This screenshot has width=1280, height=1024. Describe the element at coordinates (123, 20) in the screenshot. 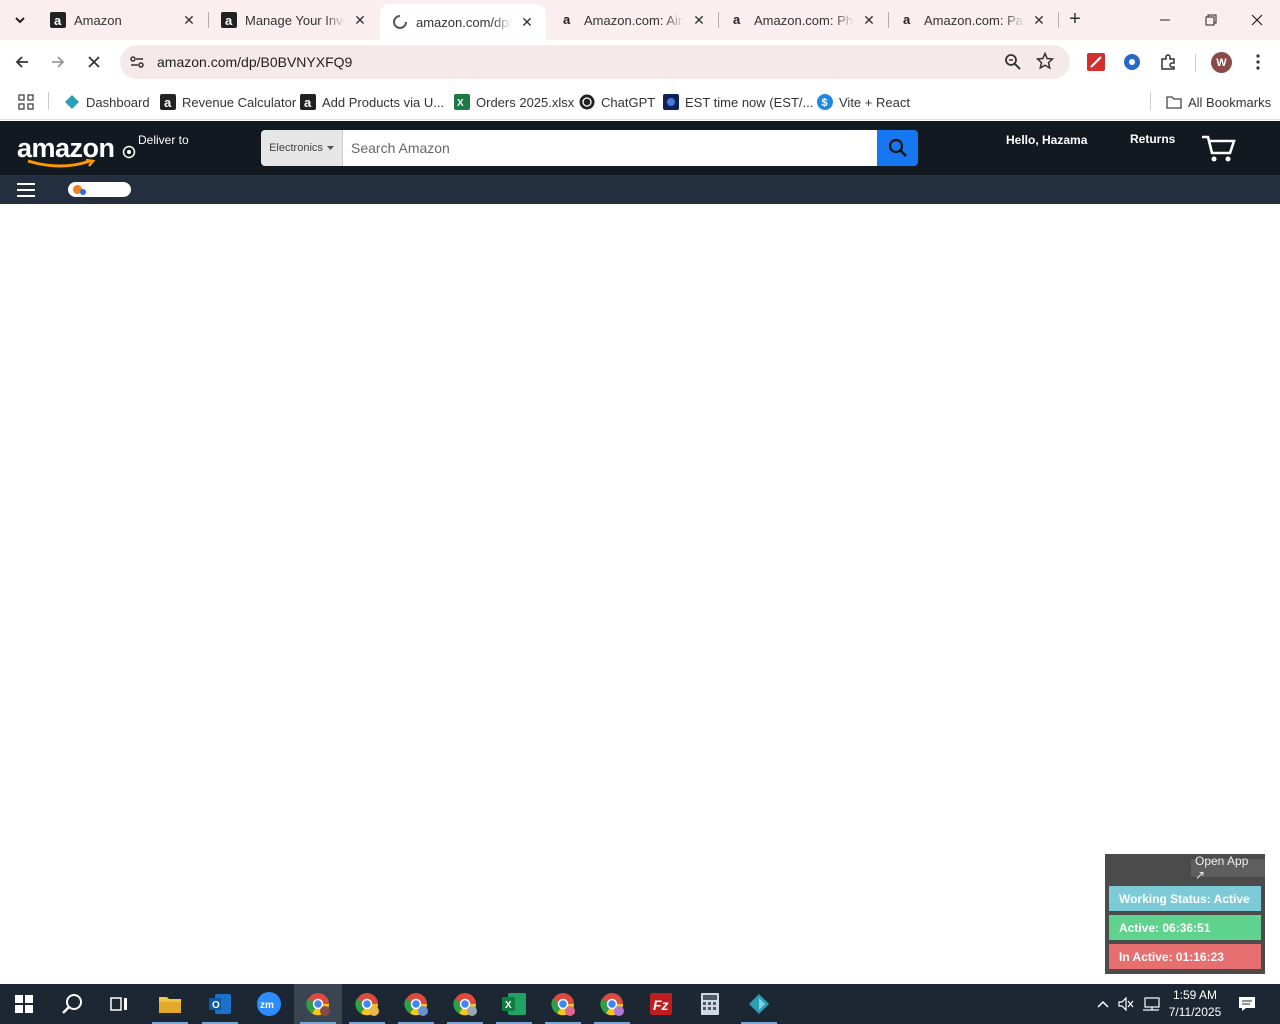

I see `tab-amazon: a Amazon ✕` at that location.